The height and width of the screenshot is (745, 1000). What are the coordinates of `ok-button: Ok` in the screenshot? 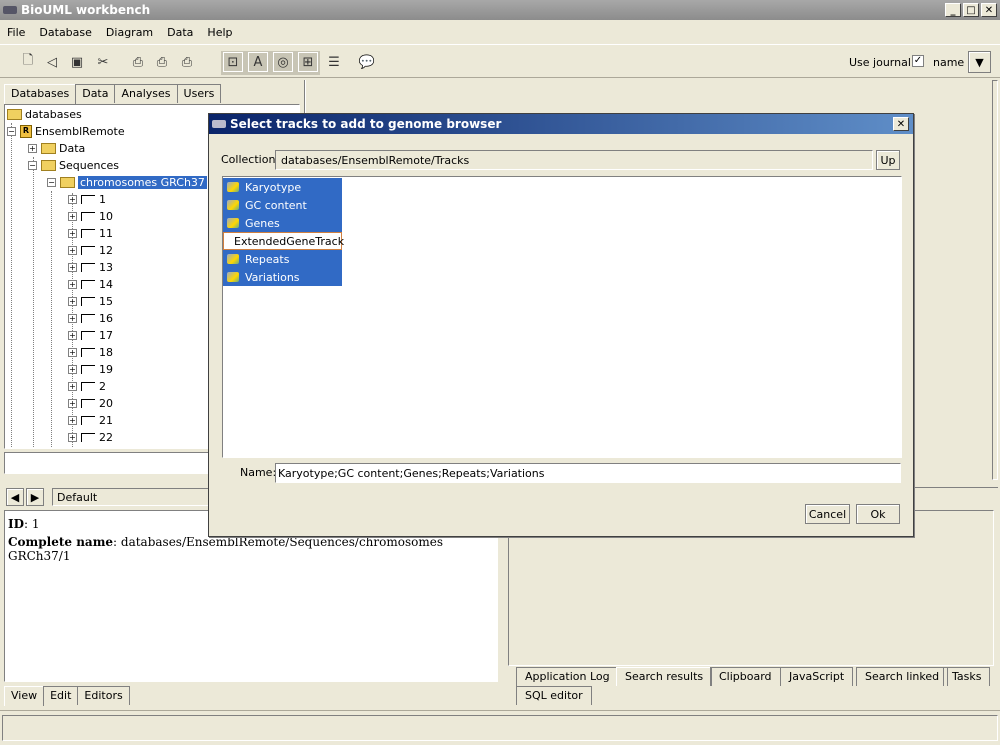 It's located at (878, 514).